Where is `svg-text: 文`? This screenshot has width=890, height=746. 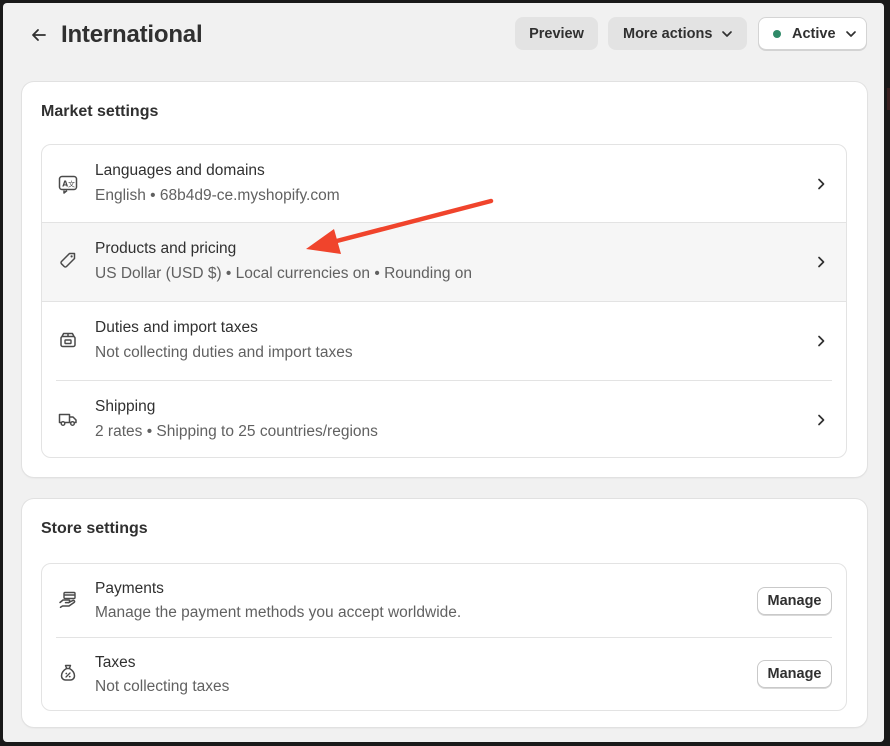
svg-text: 文 is located at coordinates (71, 183).